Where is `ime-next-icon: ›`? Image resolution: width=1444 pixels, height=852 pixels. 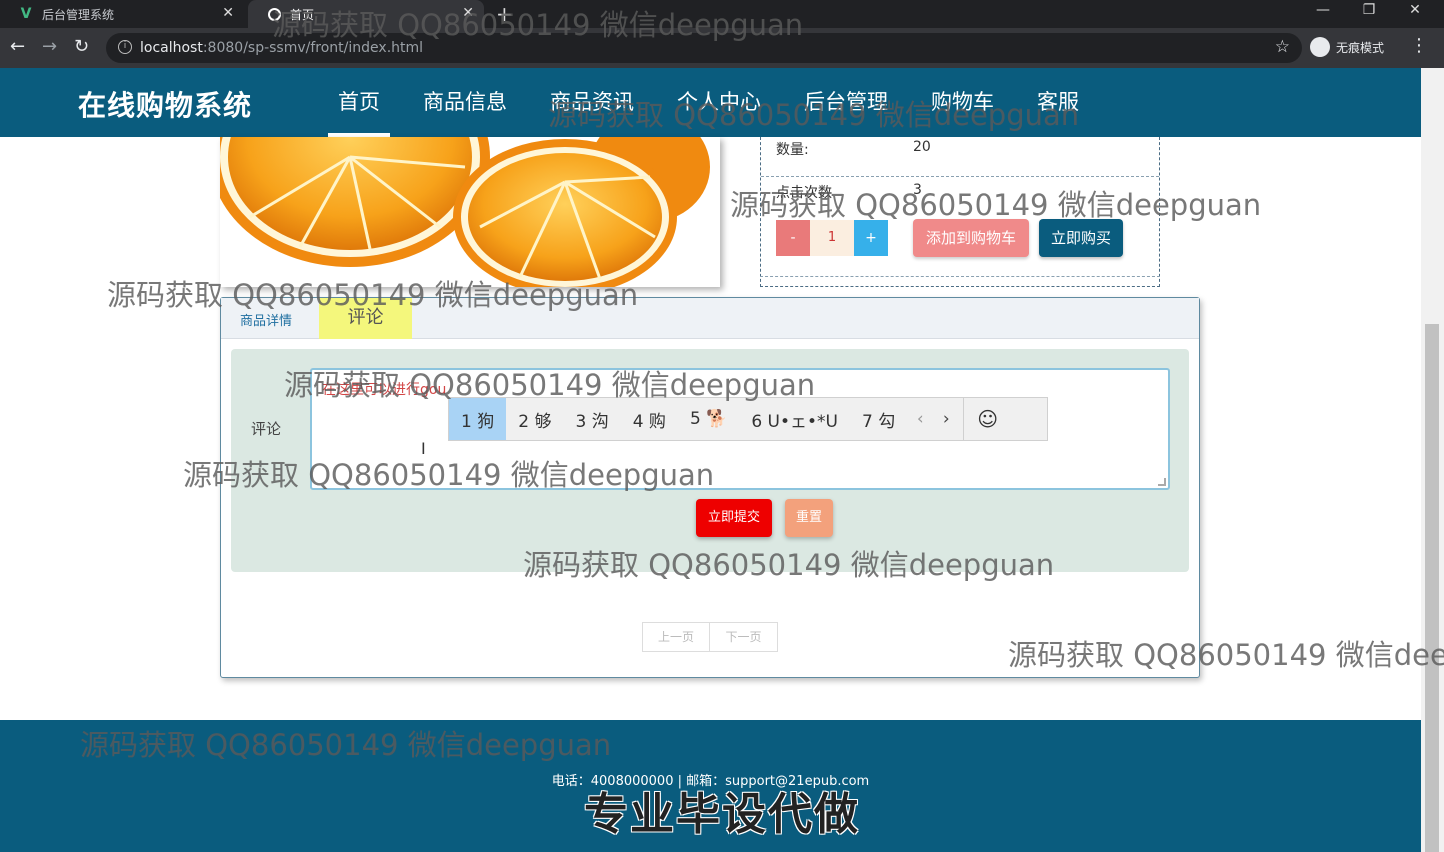 ime-next-icon: › is located at coordinates (946, 419).